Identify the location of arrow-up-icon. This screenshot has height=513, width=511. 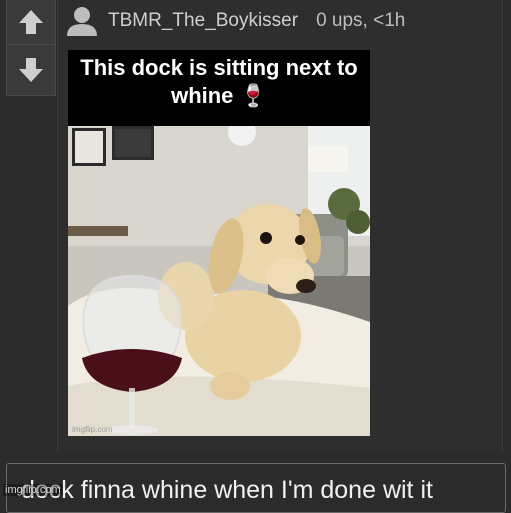
(31, 22).